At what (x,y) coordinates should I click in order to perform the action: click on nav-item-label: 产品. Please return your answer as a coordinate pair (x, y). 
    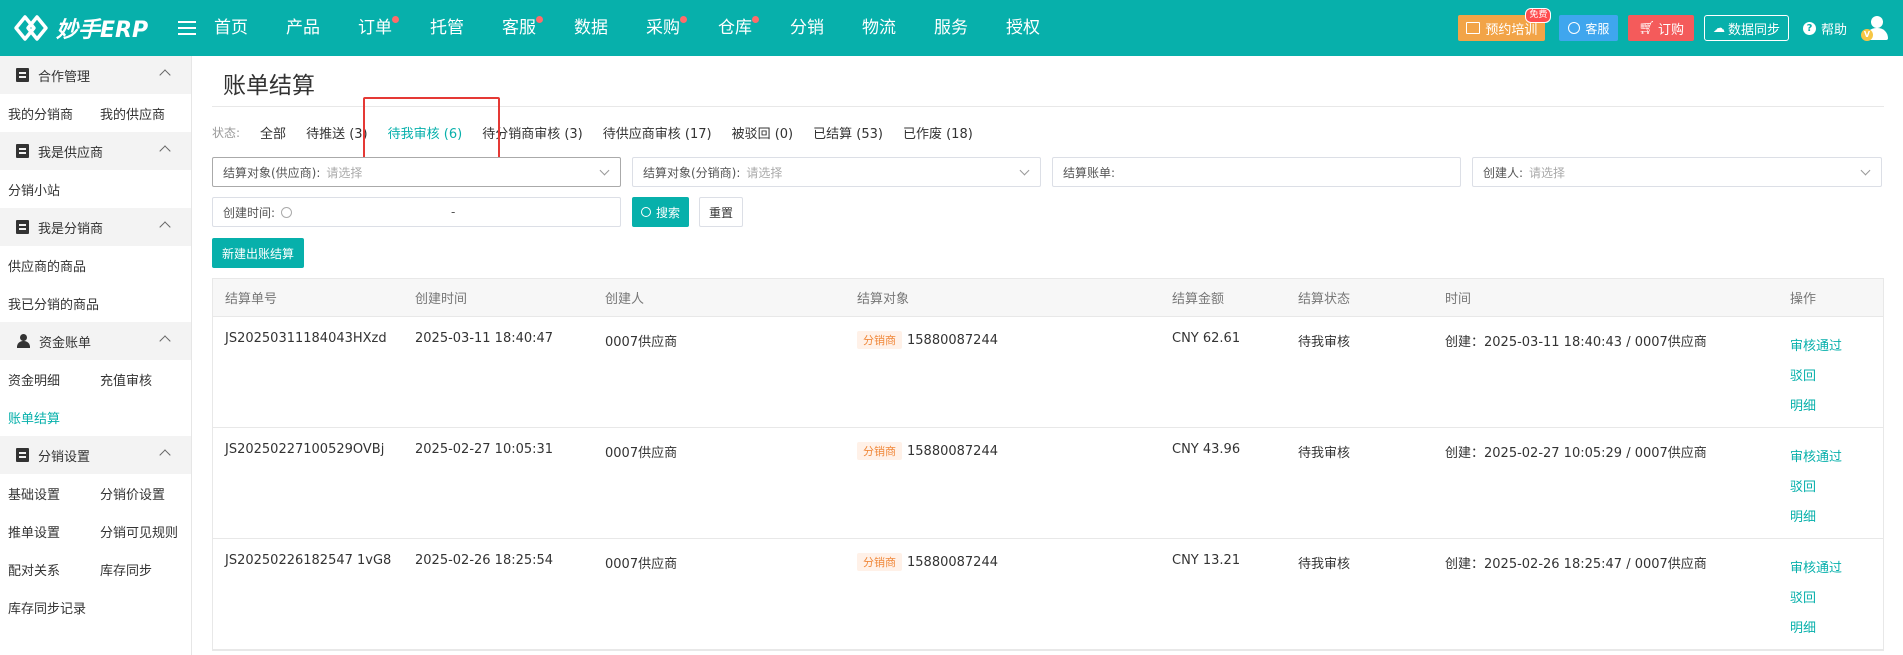
    Looking at the image, I should click on (303, 28).